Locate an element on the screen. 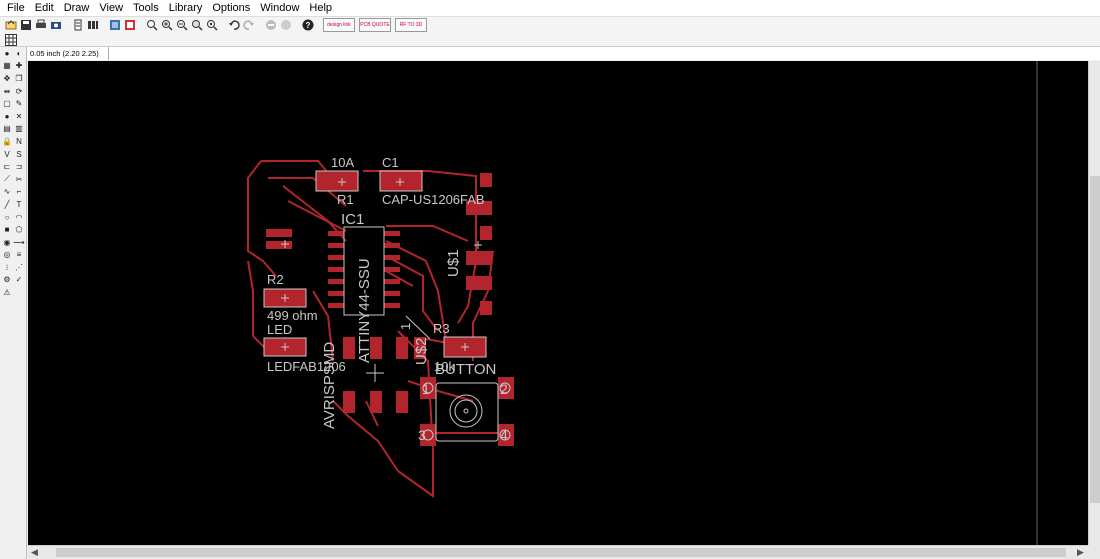 This screenshot has height=559, width=1100. run-icon is located at coordinates (93, 25).